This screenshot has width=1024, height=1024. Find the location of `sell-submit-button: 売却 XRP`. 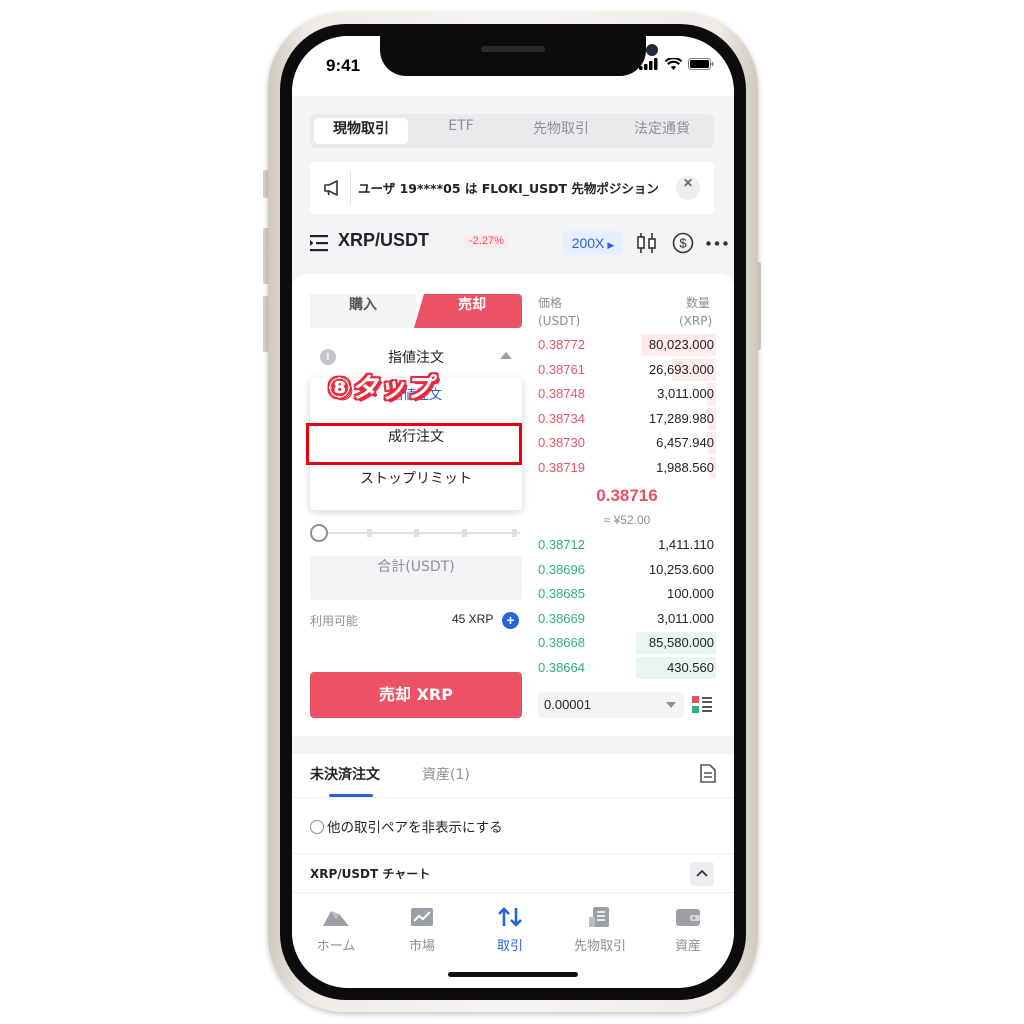

sell-submit-button: 売却 XRP is located at coordinates (416, 695).